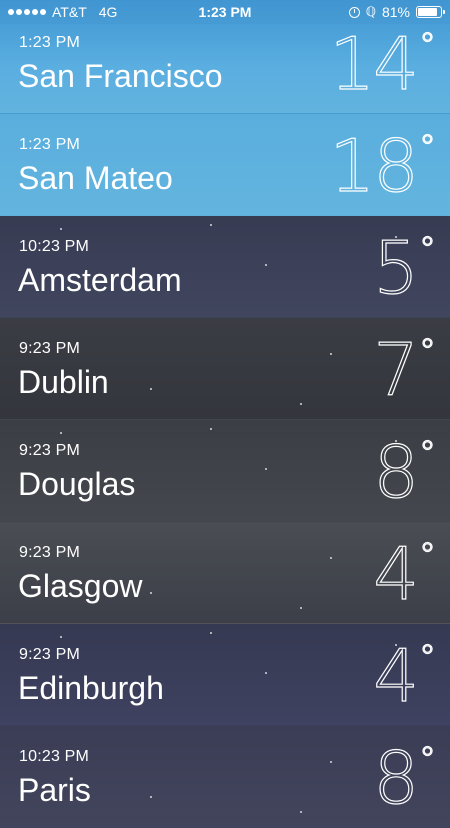 The width and height of the screenshot is (450, 828). Describe the element at coordinates (77, 484) in the screenshot. I see `city-name: Douglas` at that location.